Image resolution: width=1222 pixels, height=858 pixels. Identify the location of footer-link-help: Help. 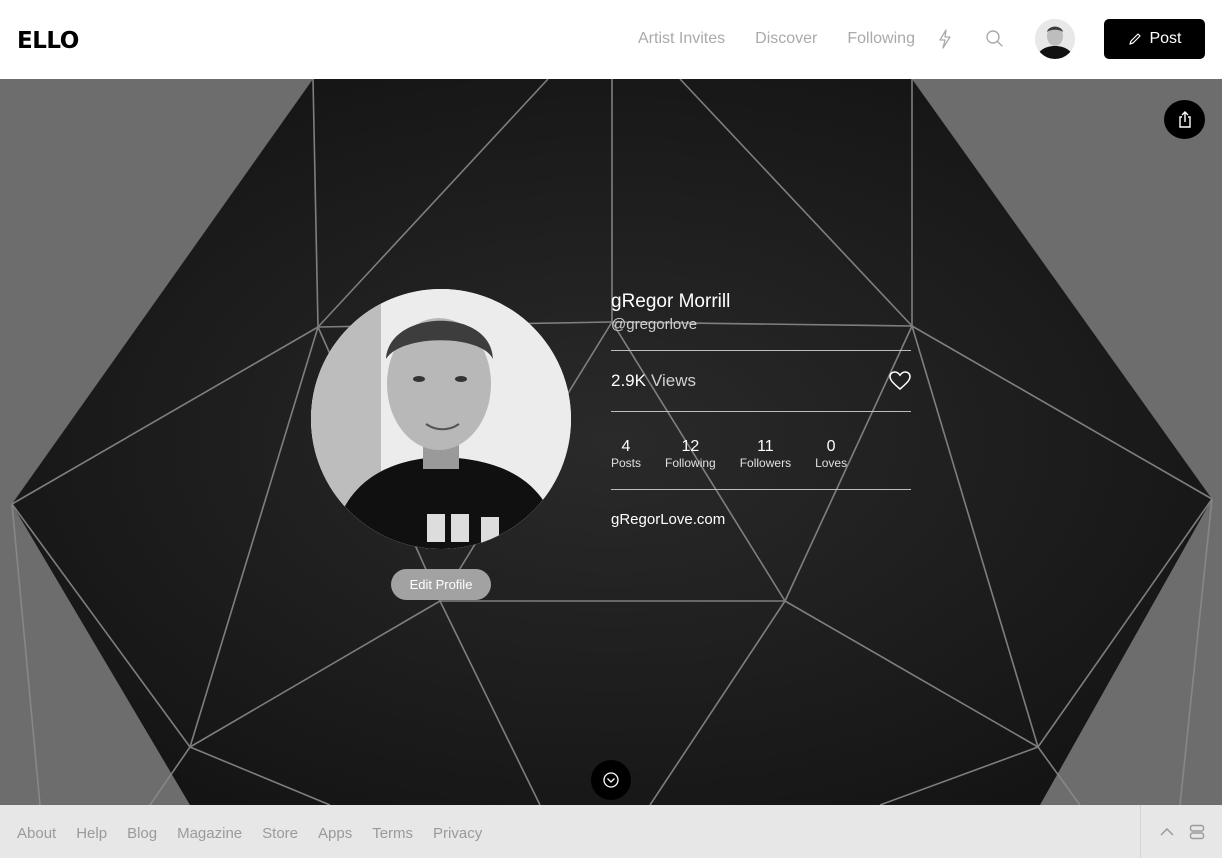
(91, 833).